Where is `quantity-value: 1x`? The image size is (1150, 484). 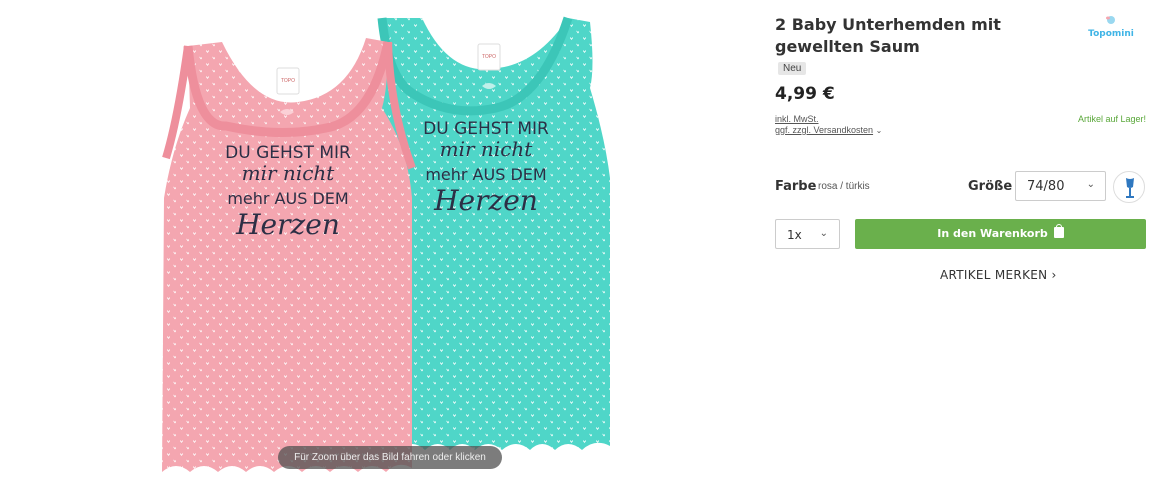
quantity-value: 1x is located at coordinates (794, 235).